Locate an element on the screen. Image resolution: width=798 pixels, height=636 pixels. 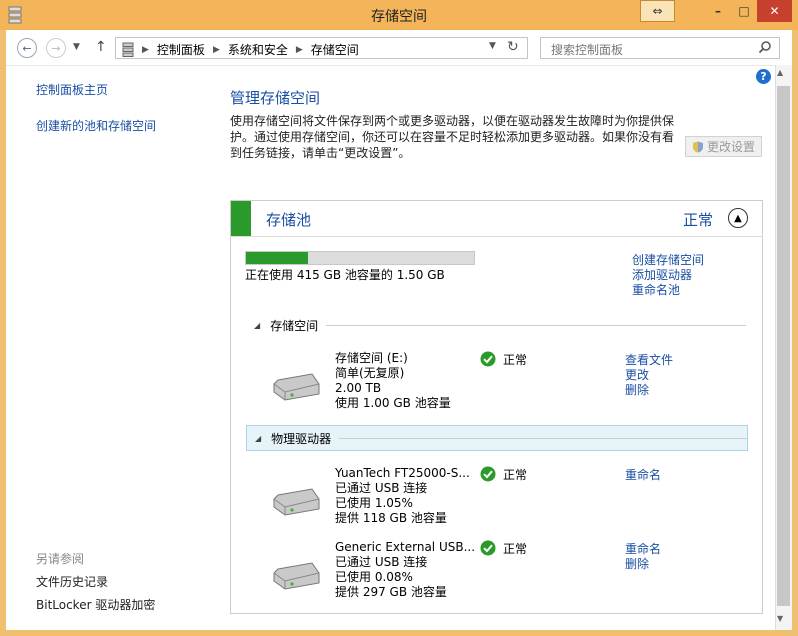
page-title: 管理存储空间 is located at coordinates (275, 98).